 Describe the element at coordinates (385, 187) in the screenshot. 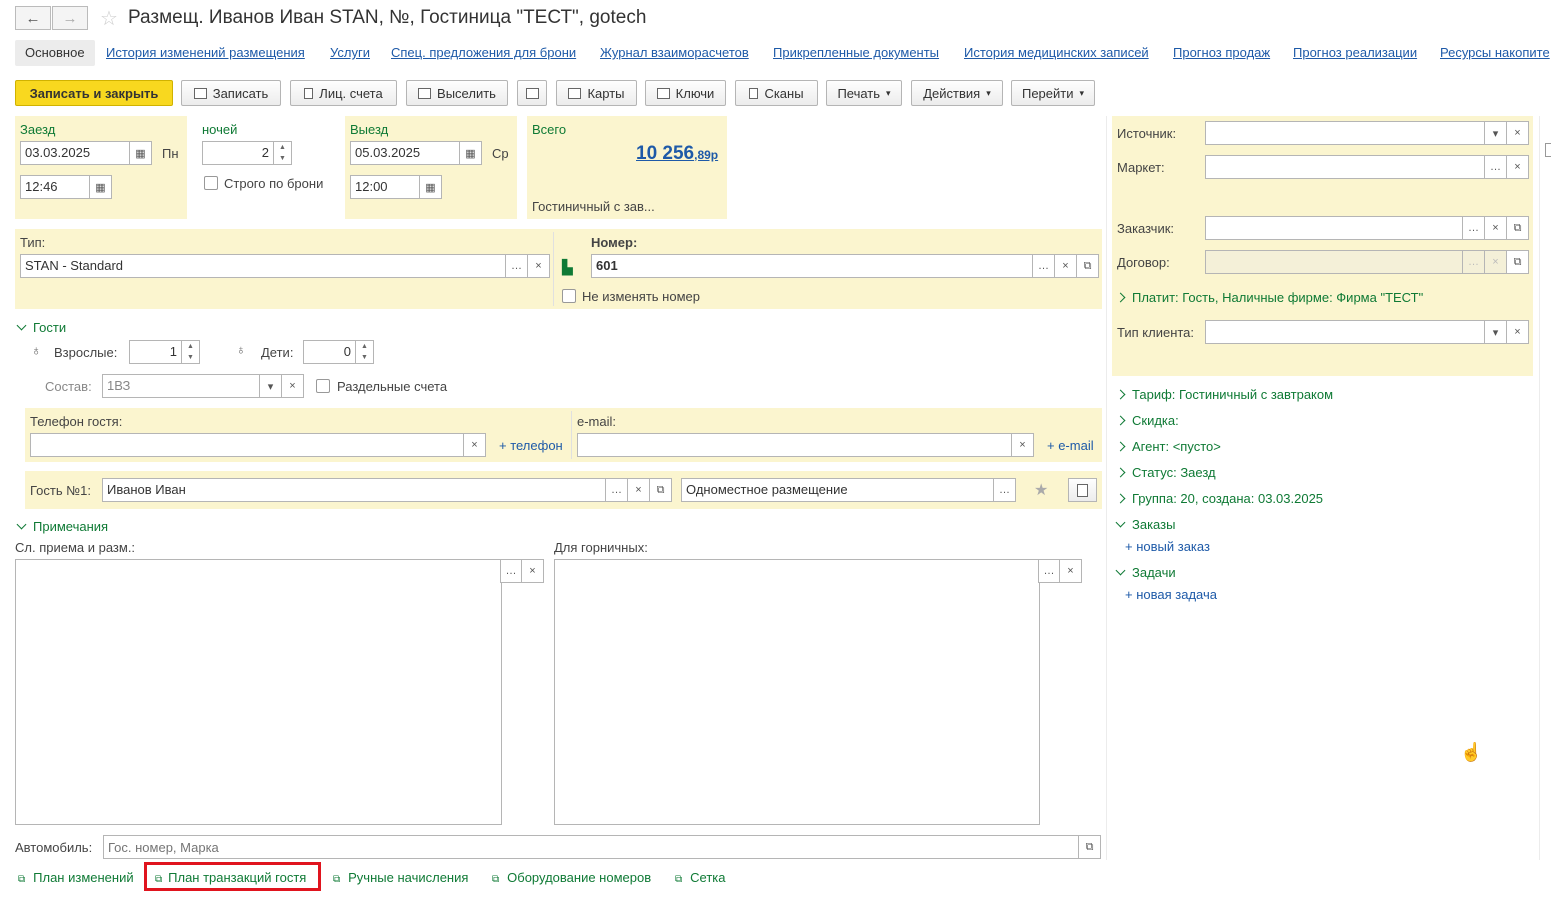

I see `checkout-time-field: 12:00` at that location.